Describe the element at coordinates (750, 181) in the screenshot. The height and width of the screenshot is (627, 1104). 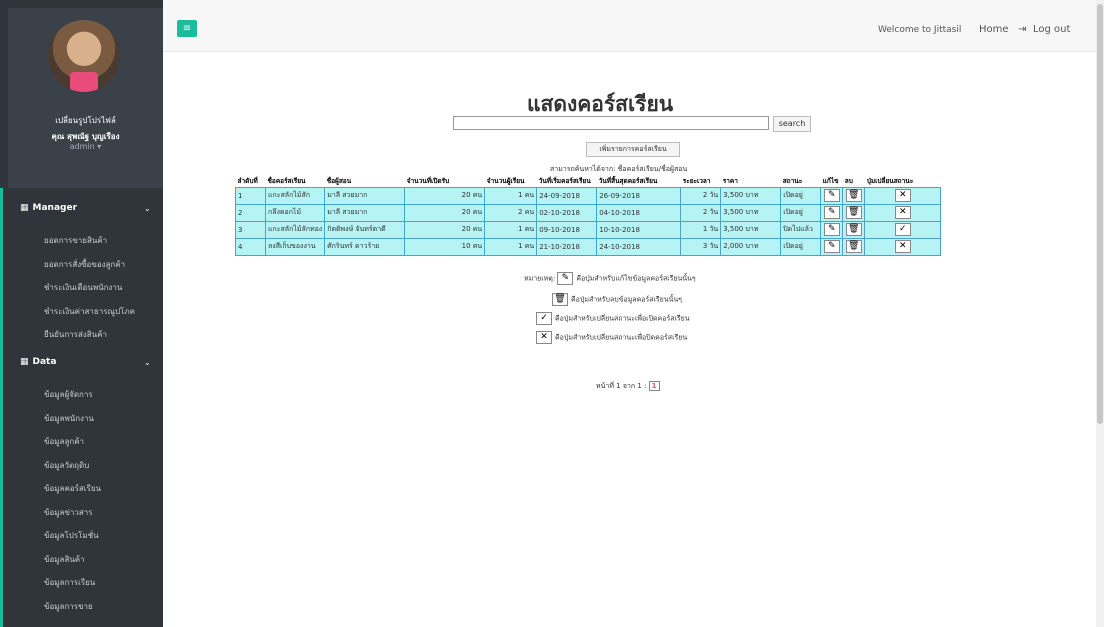
I see `column-header: ราคา` at that location.